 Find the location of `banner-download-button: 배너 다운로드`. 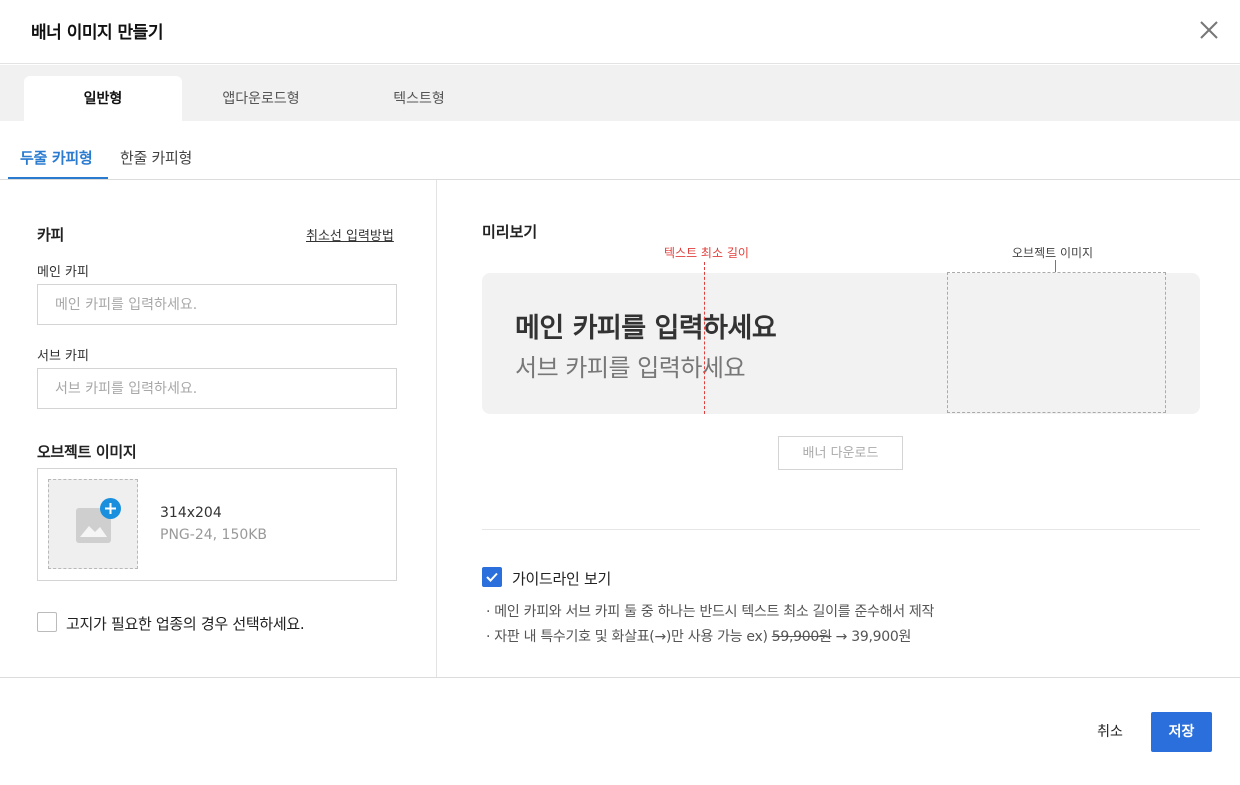

banner-download-button: 배너 다운로드 is located at coordinates (840, 453).